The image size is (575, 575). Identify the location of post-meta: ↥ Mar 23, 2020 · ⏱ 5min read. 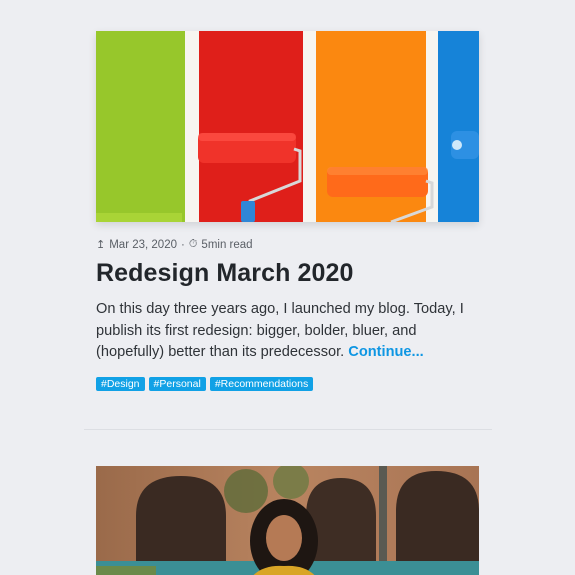
(174, 244).